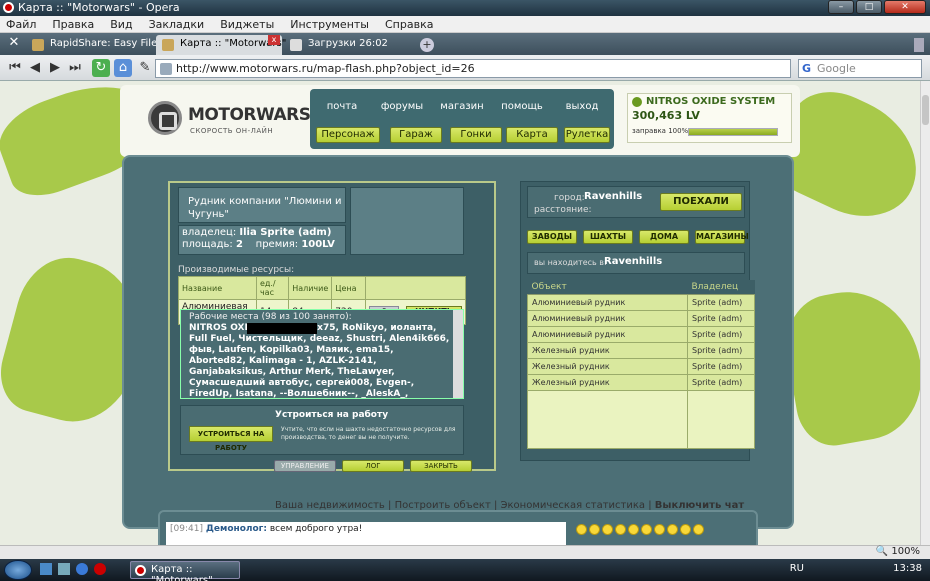 This screenshot has height=581, width=930. Describe the element at coordinates (236, 529) in the screenshot. I see `chat-user: Демонолог:` at that location.